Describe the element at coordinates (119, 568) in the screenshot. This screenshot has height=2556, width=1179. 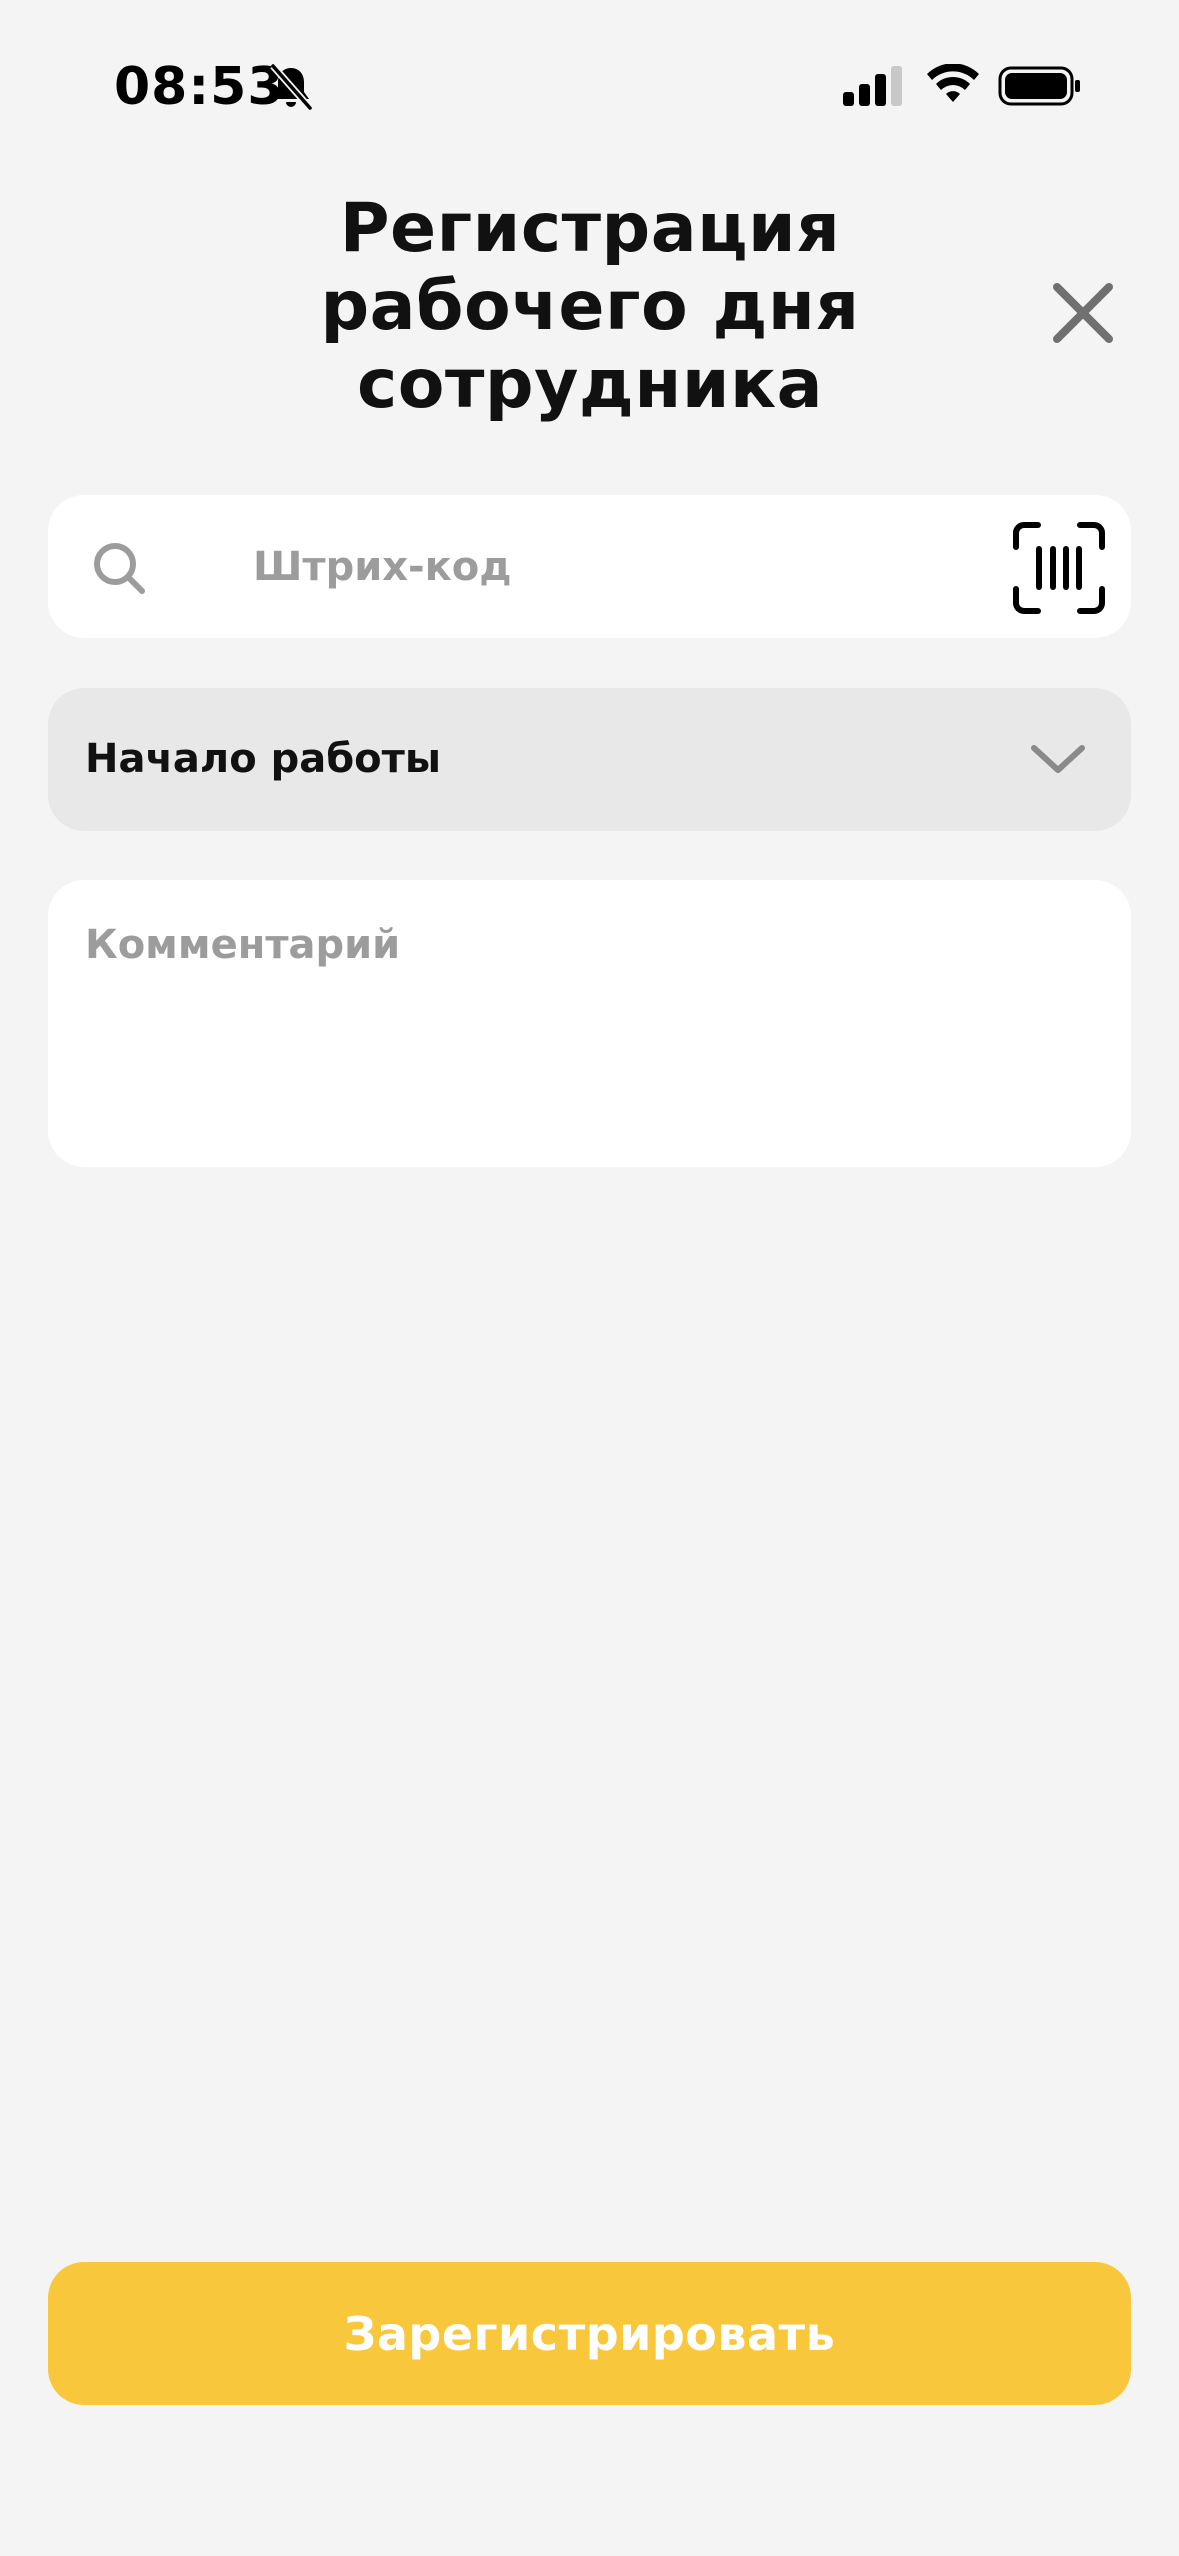
I see `search-icon` at that location.